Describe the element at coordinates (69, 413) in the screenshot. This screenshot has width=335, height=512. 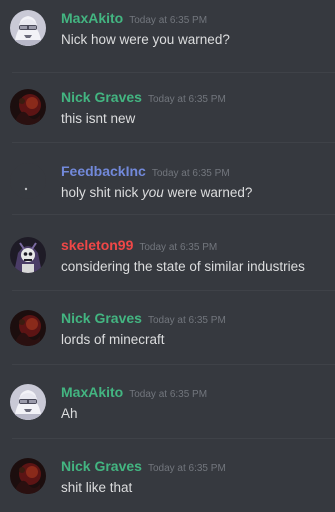
I see `message-text: Ah` at that location.